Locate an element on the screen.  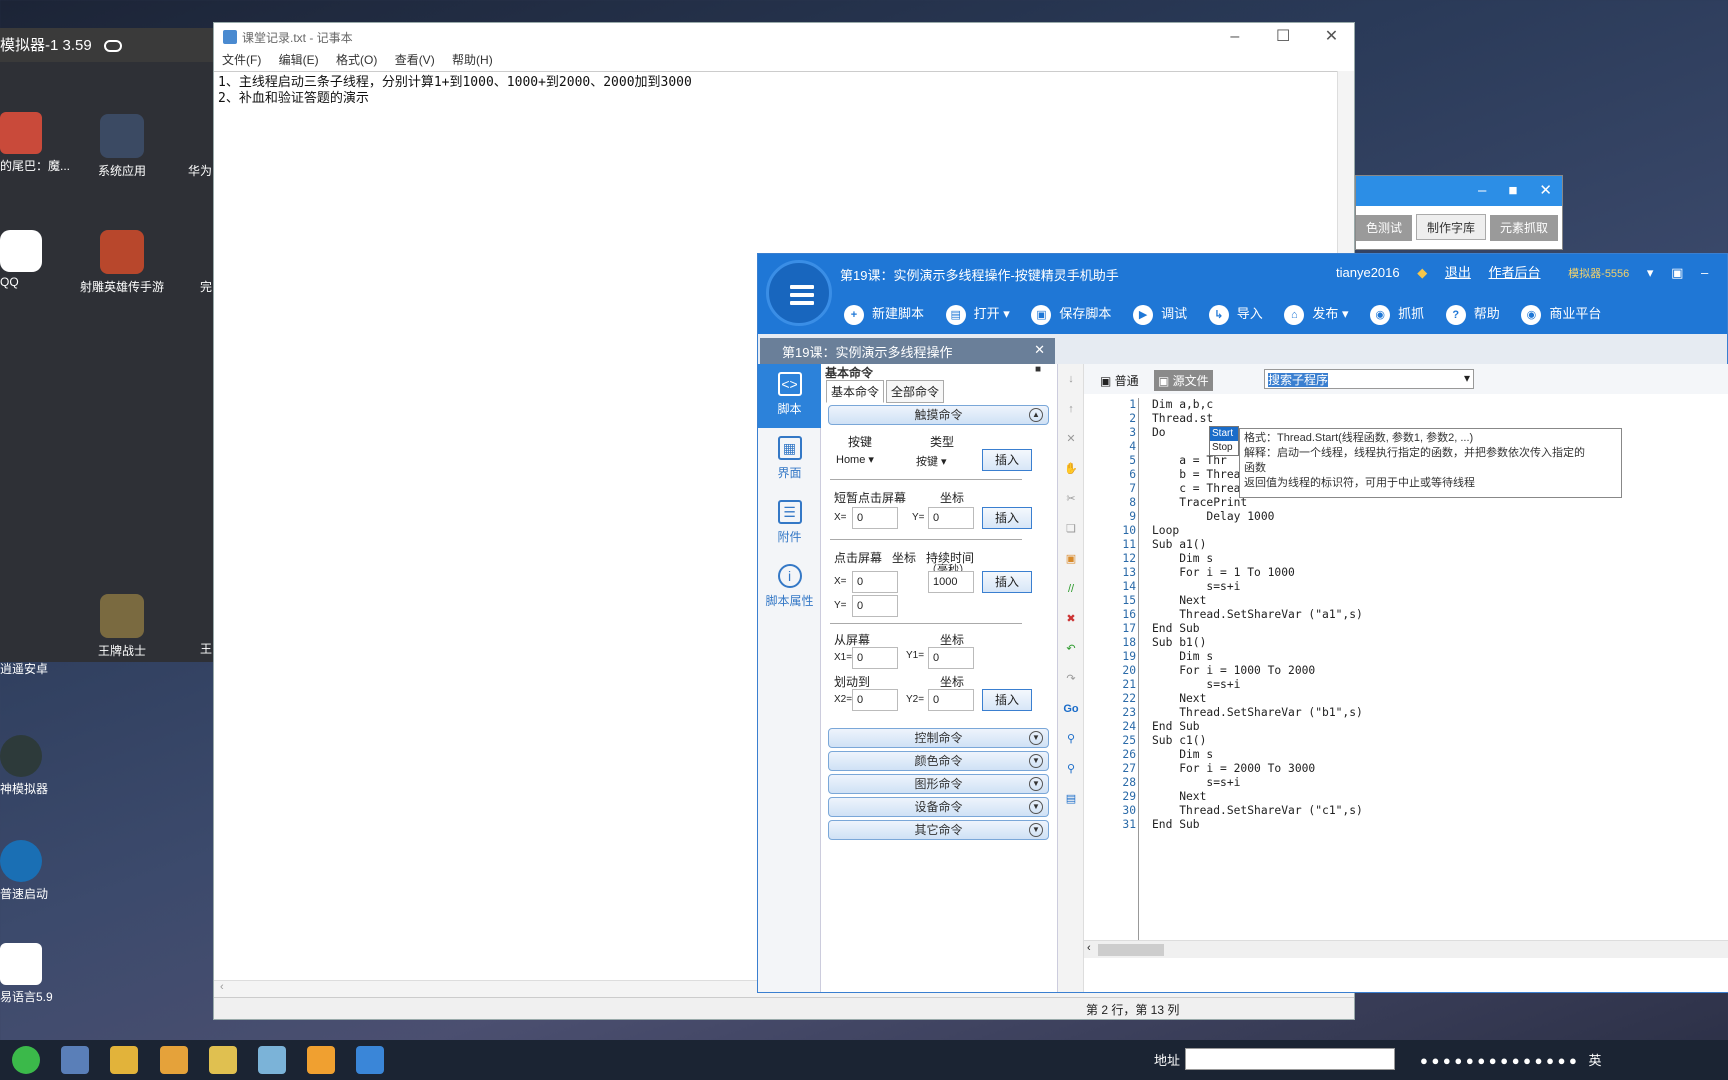
code-line: s=s+i is located at coordinates (1257, 587).